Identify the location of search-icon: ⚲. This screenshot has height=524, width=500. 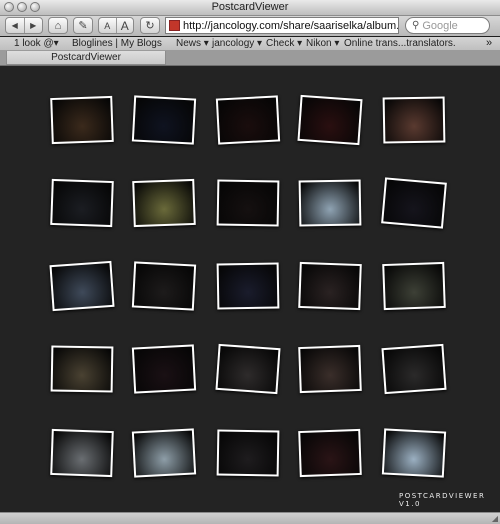
(416, 25).